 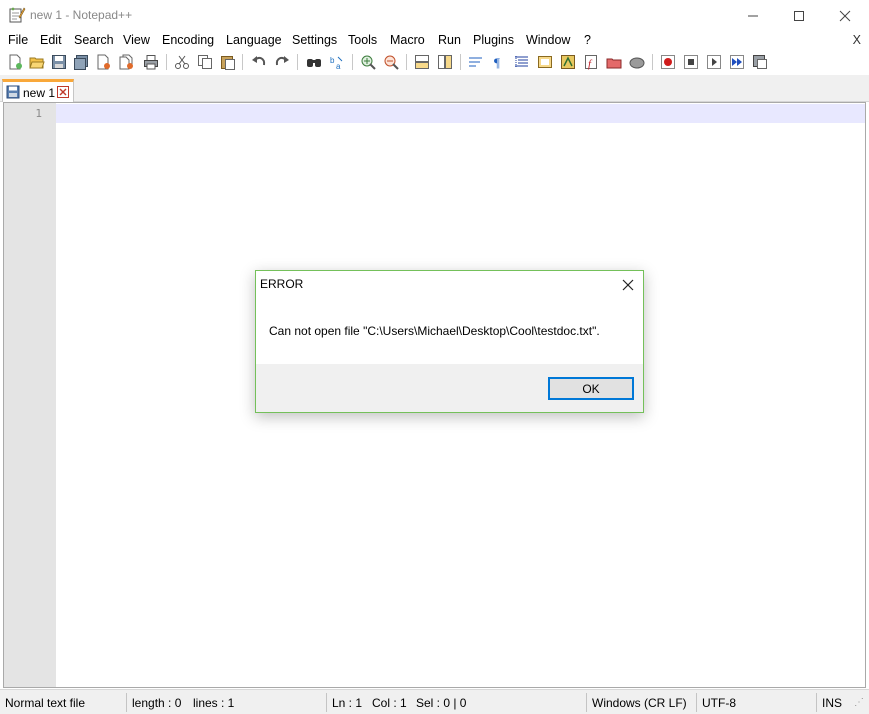 I want to click on ok-button: OK, so click(x=591, y=388).